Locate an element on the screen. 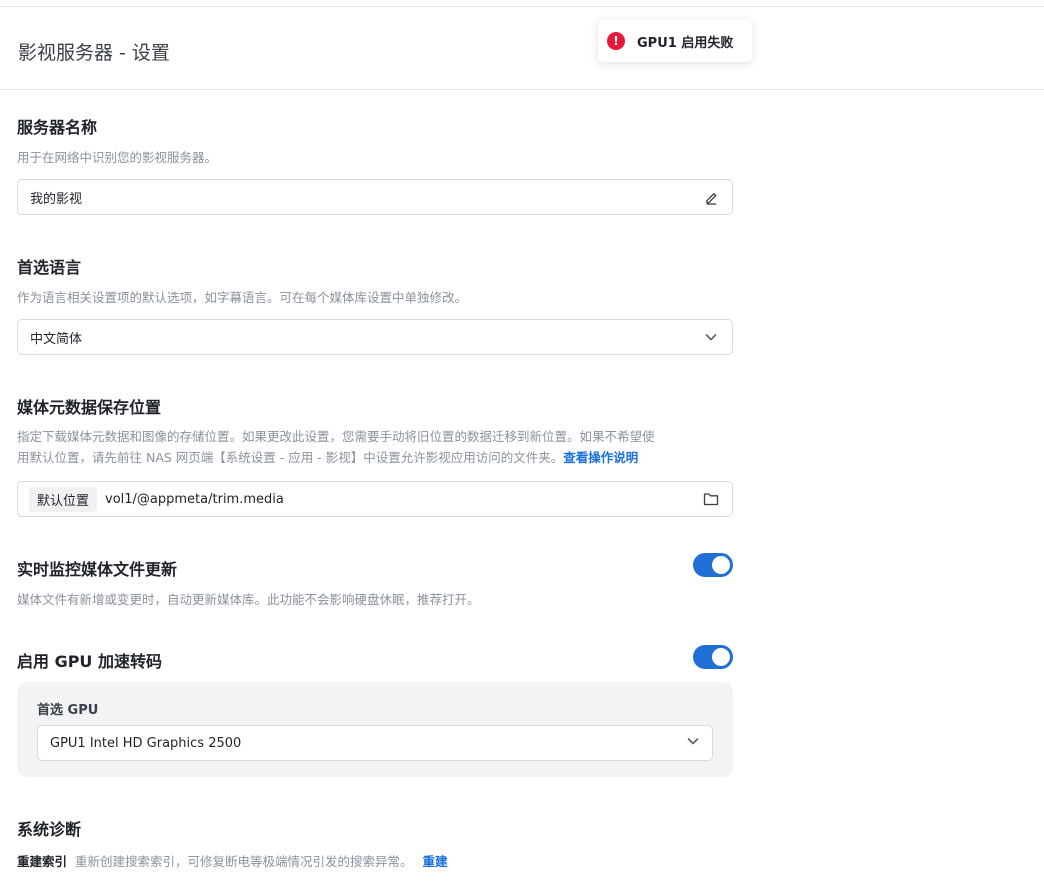 The height and width of the screenshot is (888, 1044). error-toast: ! GPU1 启用失败 is located at coordinates (675, 41).